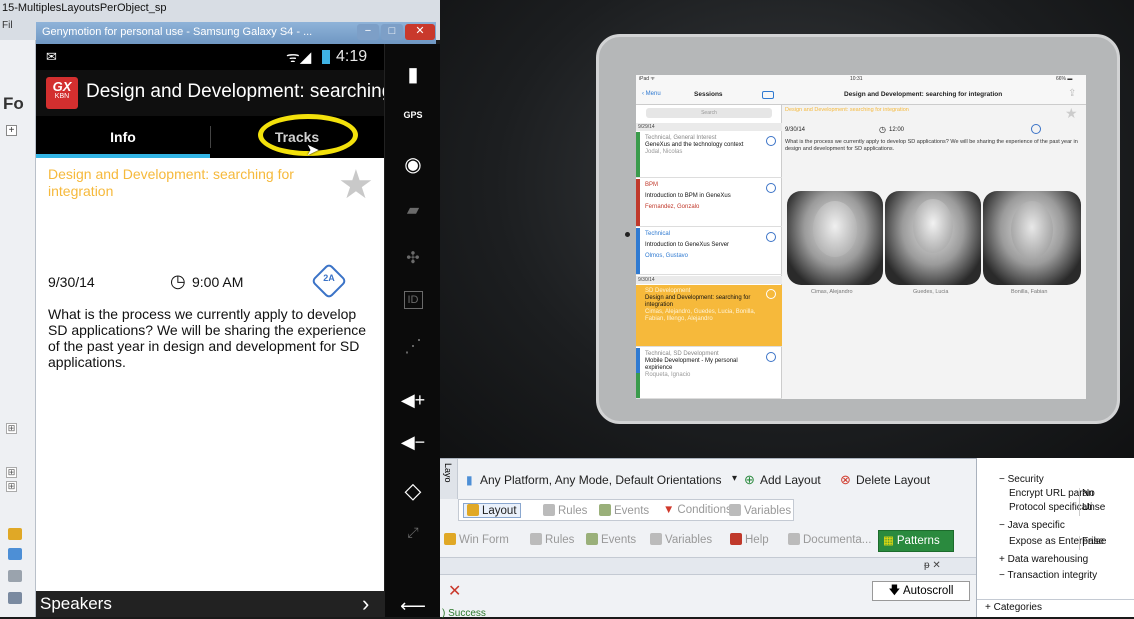 The height and width of the screenshot is (619, 1134). What do you see at coordinates (7, 25) in the screenshot?
I see `host-menu-file: Fil` at bounding box center [7, 25].